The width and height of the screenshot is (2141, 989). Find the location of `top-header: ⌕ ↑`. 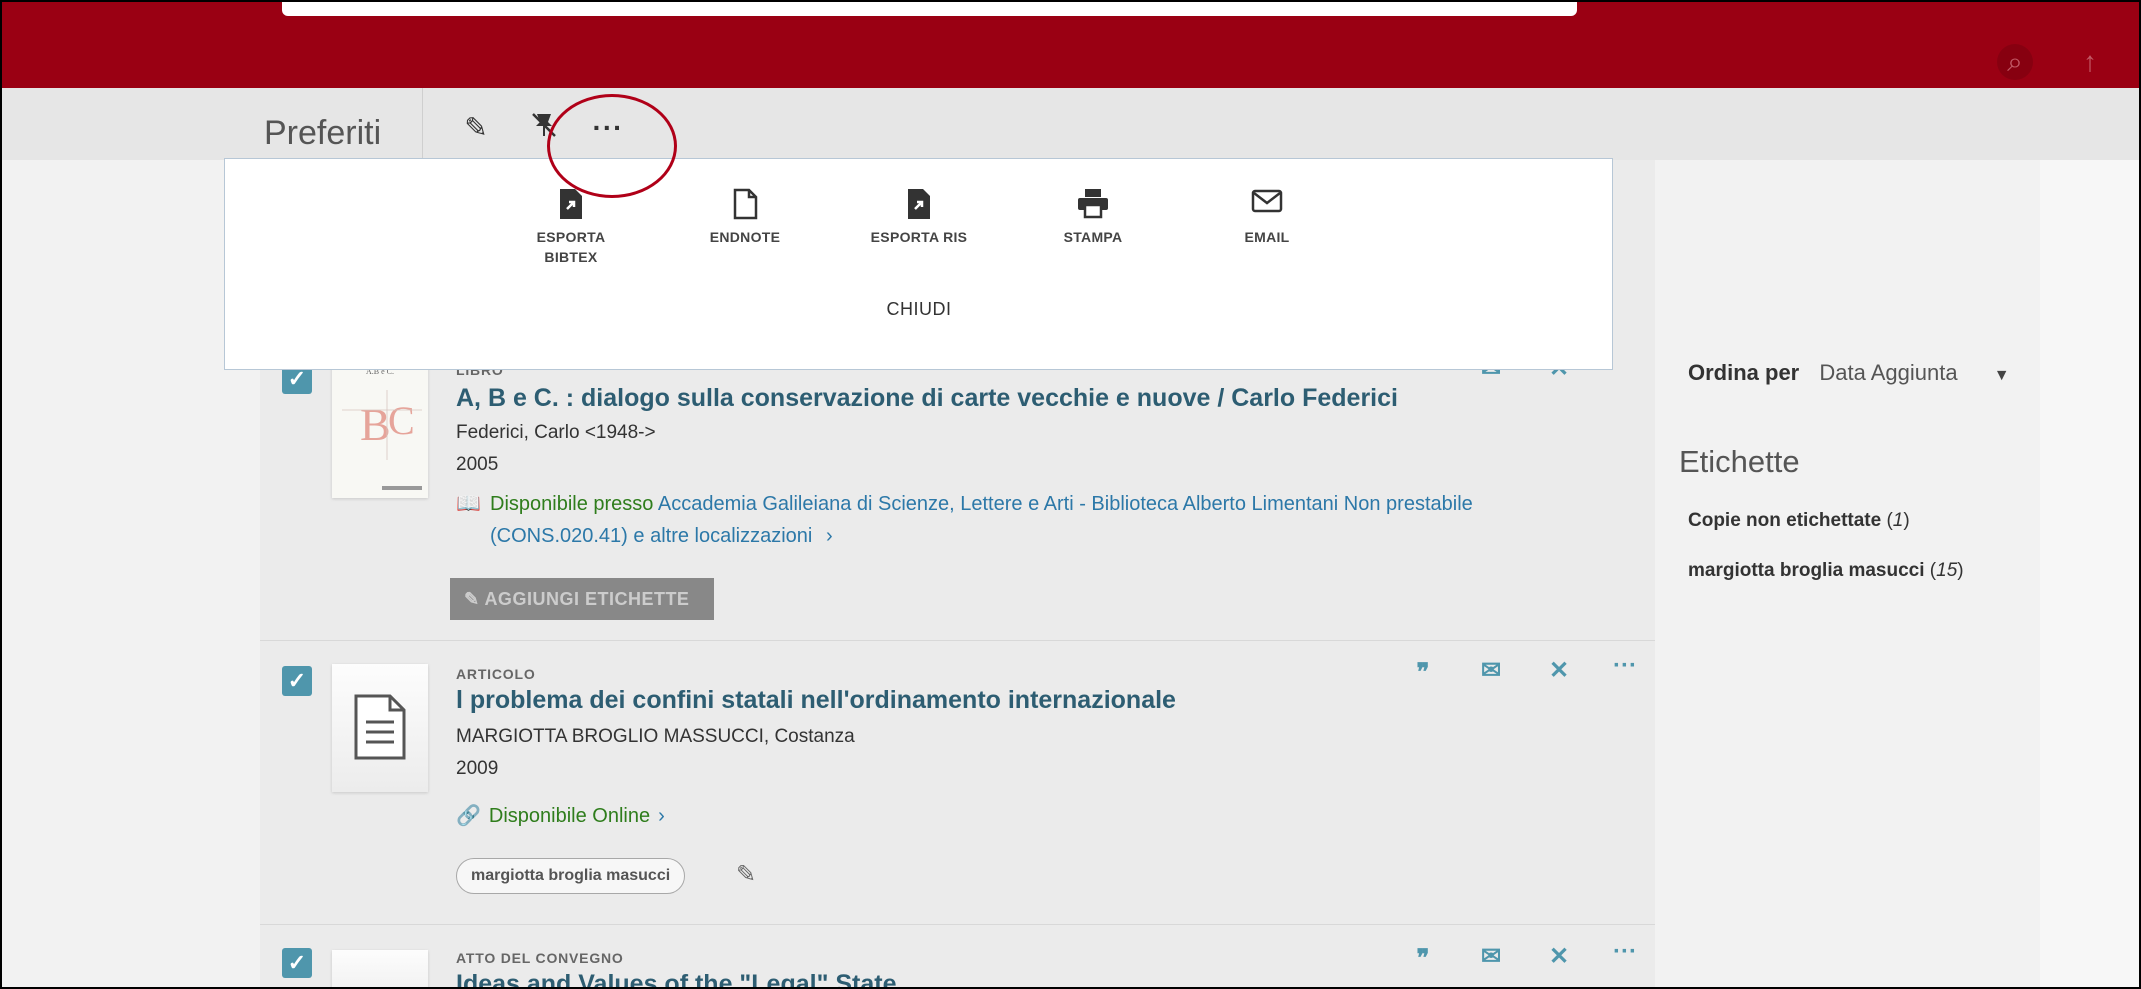

top-header: ⌕ ↑ is located at coordinates (1070, 45).